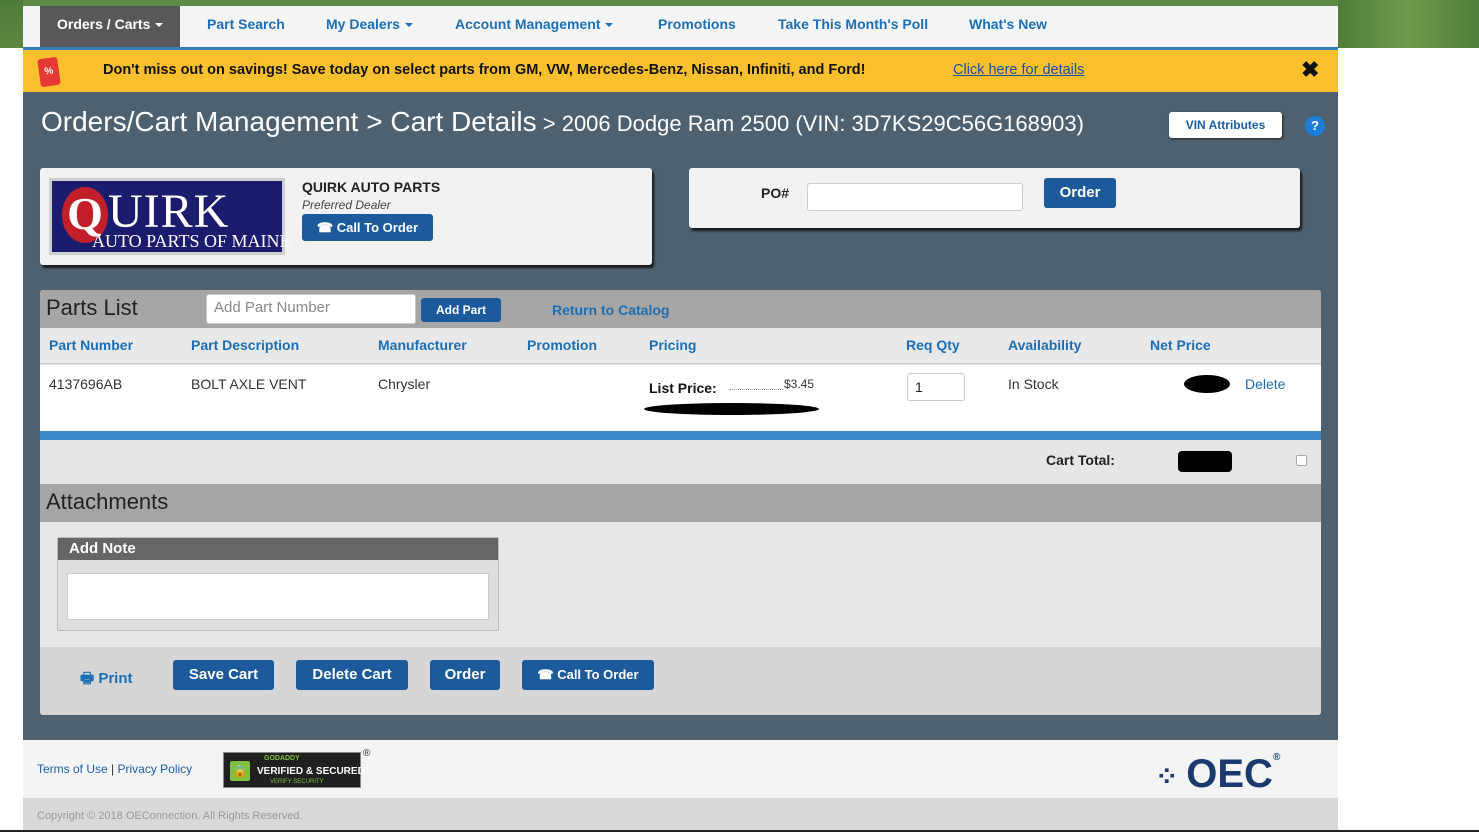 Image resolution: width=1479 pixels, height=832 pixels. Describe the element at coordinates (249, 384) in the screenshot. I see `part-description: BOLT AXLE VENT` at that location.